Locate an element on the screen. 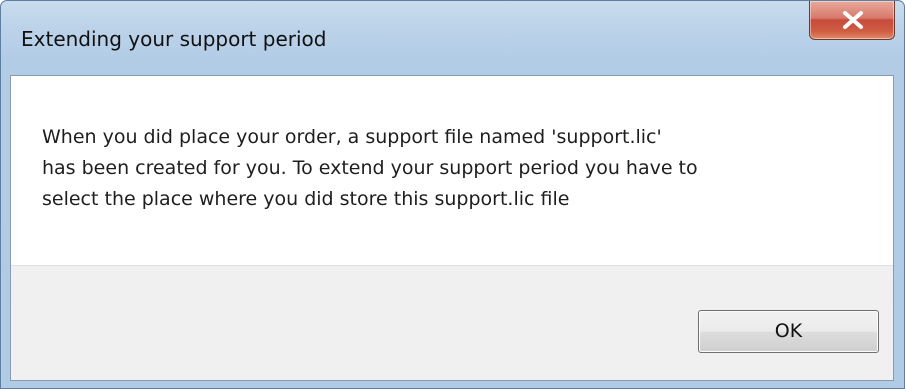 The image size is (905, 389). close-icon is located at coordinates (853, 20).